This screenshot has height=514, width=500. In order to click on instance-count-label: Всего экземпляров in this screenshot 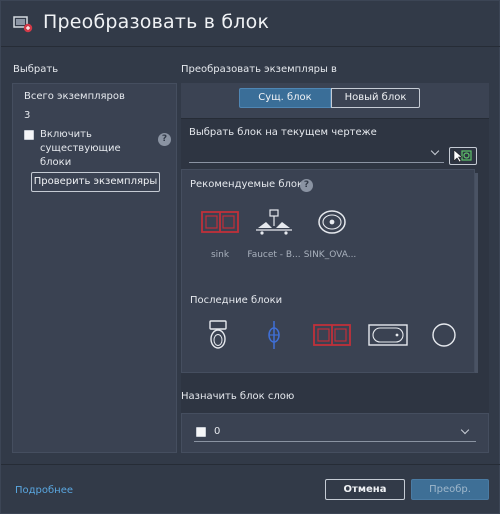, I will do `click(74, 96)`.